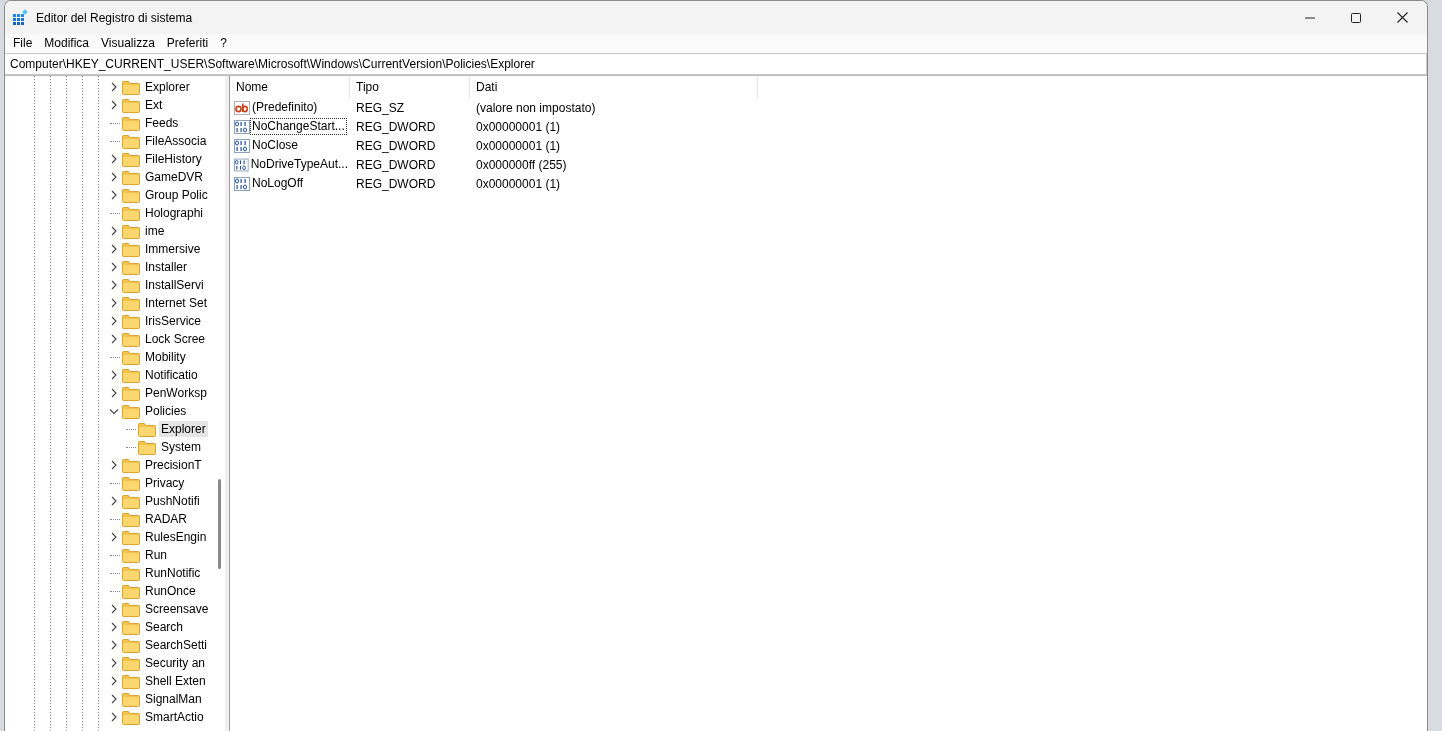 This screenshot has width=1442, height=731. What do you see at coordinates (187, 43) in the screenshot?
I see `menu-item: Preferiti` at bounding box center [187, 43].